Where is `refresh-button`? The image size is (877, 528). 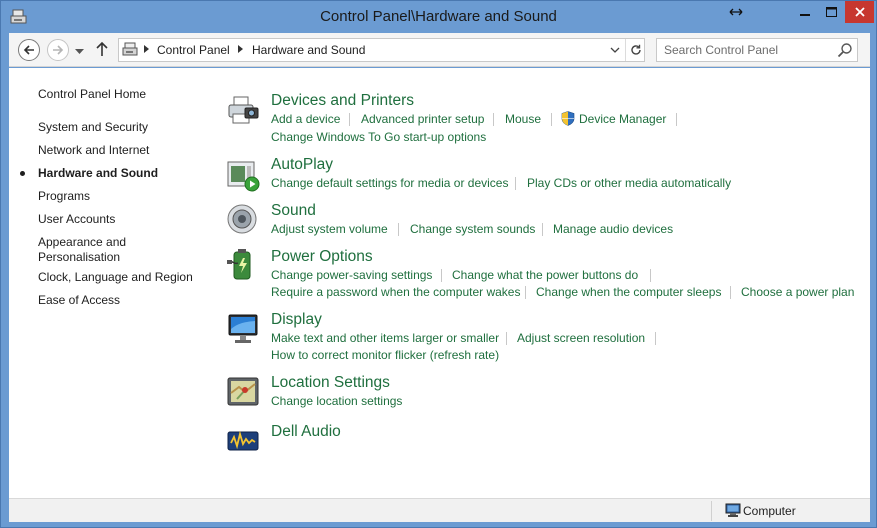 refresh-button is located at coordinates (635, 50).